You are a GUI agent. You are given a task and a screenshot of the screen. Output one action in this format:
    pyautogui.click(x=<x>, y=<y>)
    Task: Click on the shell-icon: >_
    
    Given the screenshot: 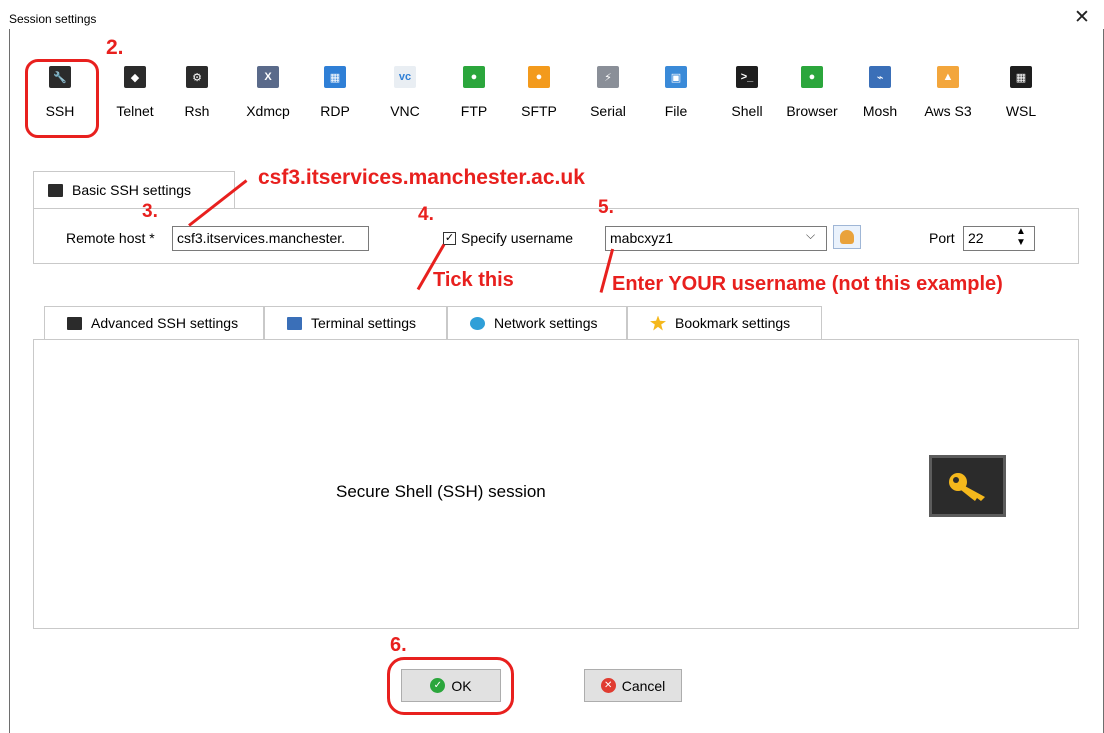 What is the action you would take?
    pyautogui.click(x=747, y=77)
    